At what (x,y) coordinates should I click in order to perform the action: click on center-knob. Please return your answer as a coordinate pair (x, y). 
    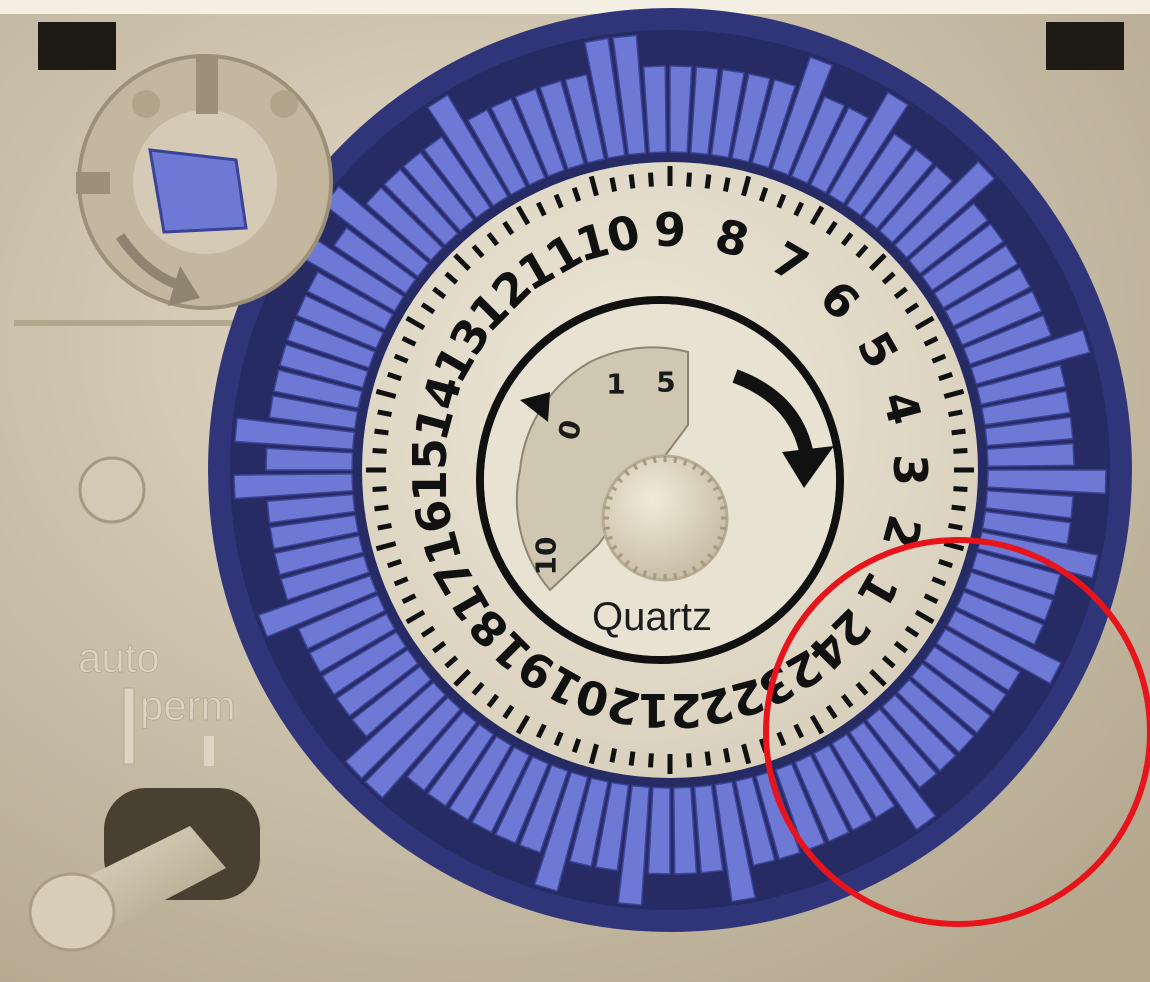
    Looking at the image, I should click on (665, 518).